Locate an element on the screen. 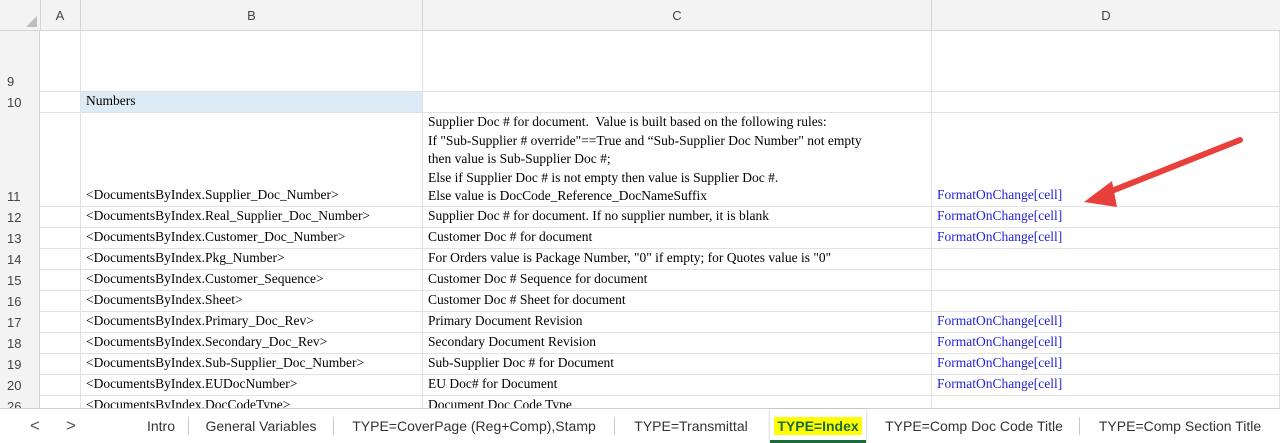 The image size is (1280, 443). column-header-bar: A B C D is located at coordinates (640, 15).